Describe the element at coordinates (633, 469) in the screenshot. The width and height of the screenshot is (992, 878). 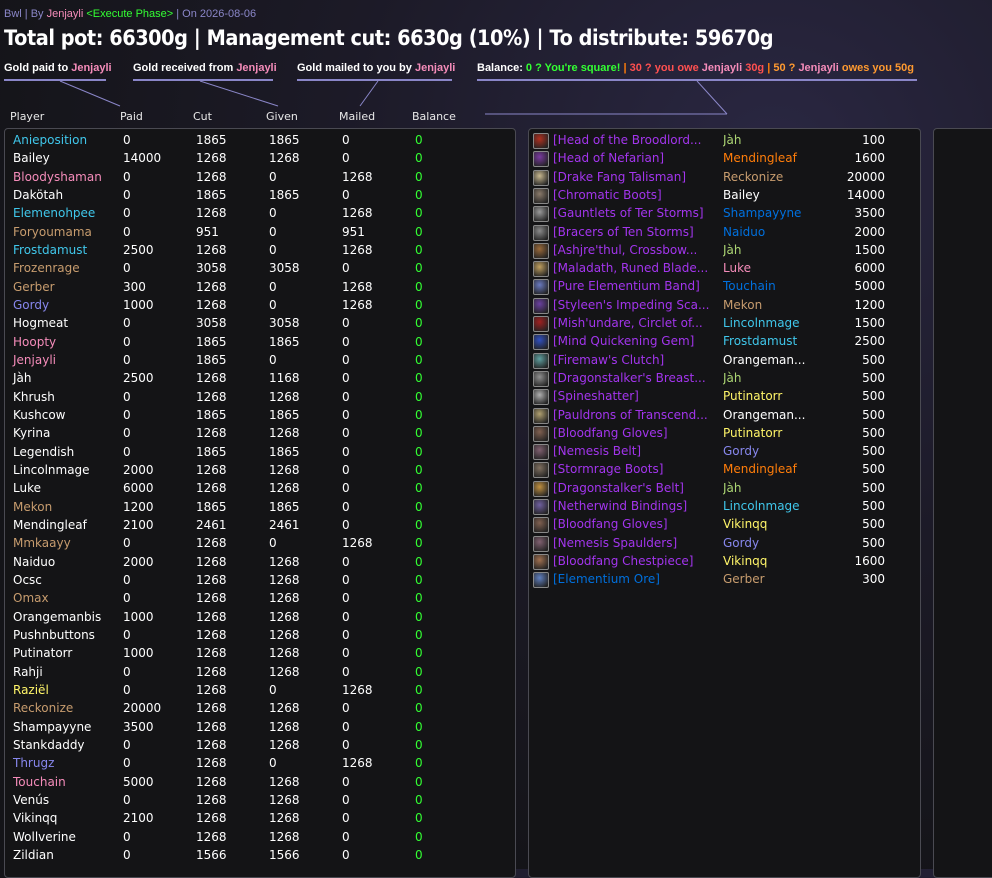
I see `loot-item-link: [Stormrage Boots]` at that location.